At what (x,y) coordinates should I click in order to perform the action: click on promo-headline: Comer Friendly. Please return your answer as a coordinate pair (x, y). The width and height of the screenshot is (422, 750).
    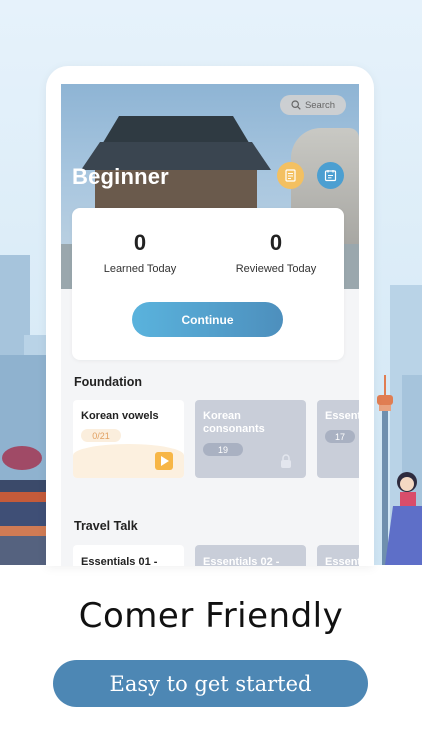
    Looking at the image, I should click on (211, 616).